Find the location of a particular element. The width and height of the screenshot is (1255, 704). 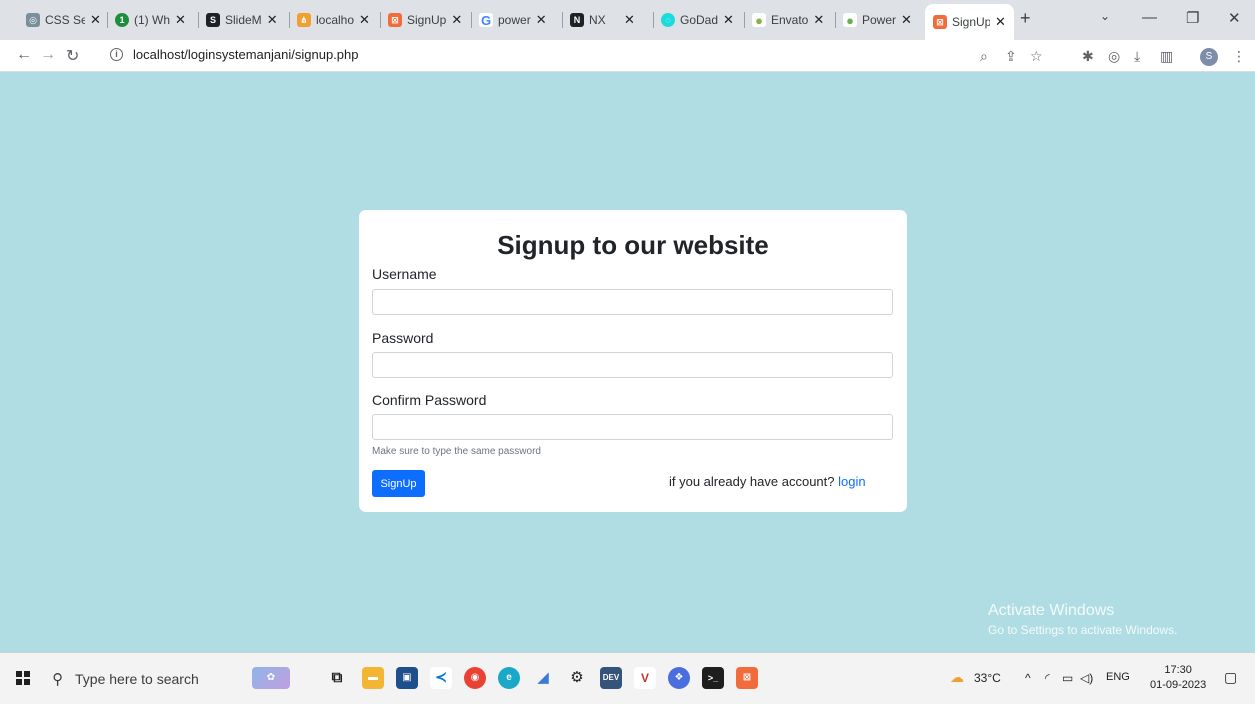

tab-favicon-icon: ◎ is located at coordinates (33, 20).